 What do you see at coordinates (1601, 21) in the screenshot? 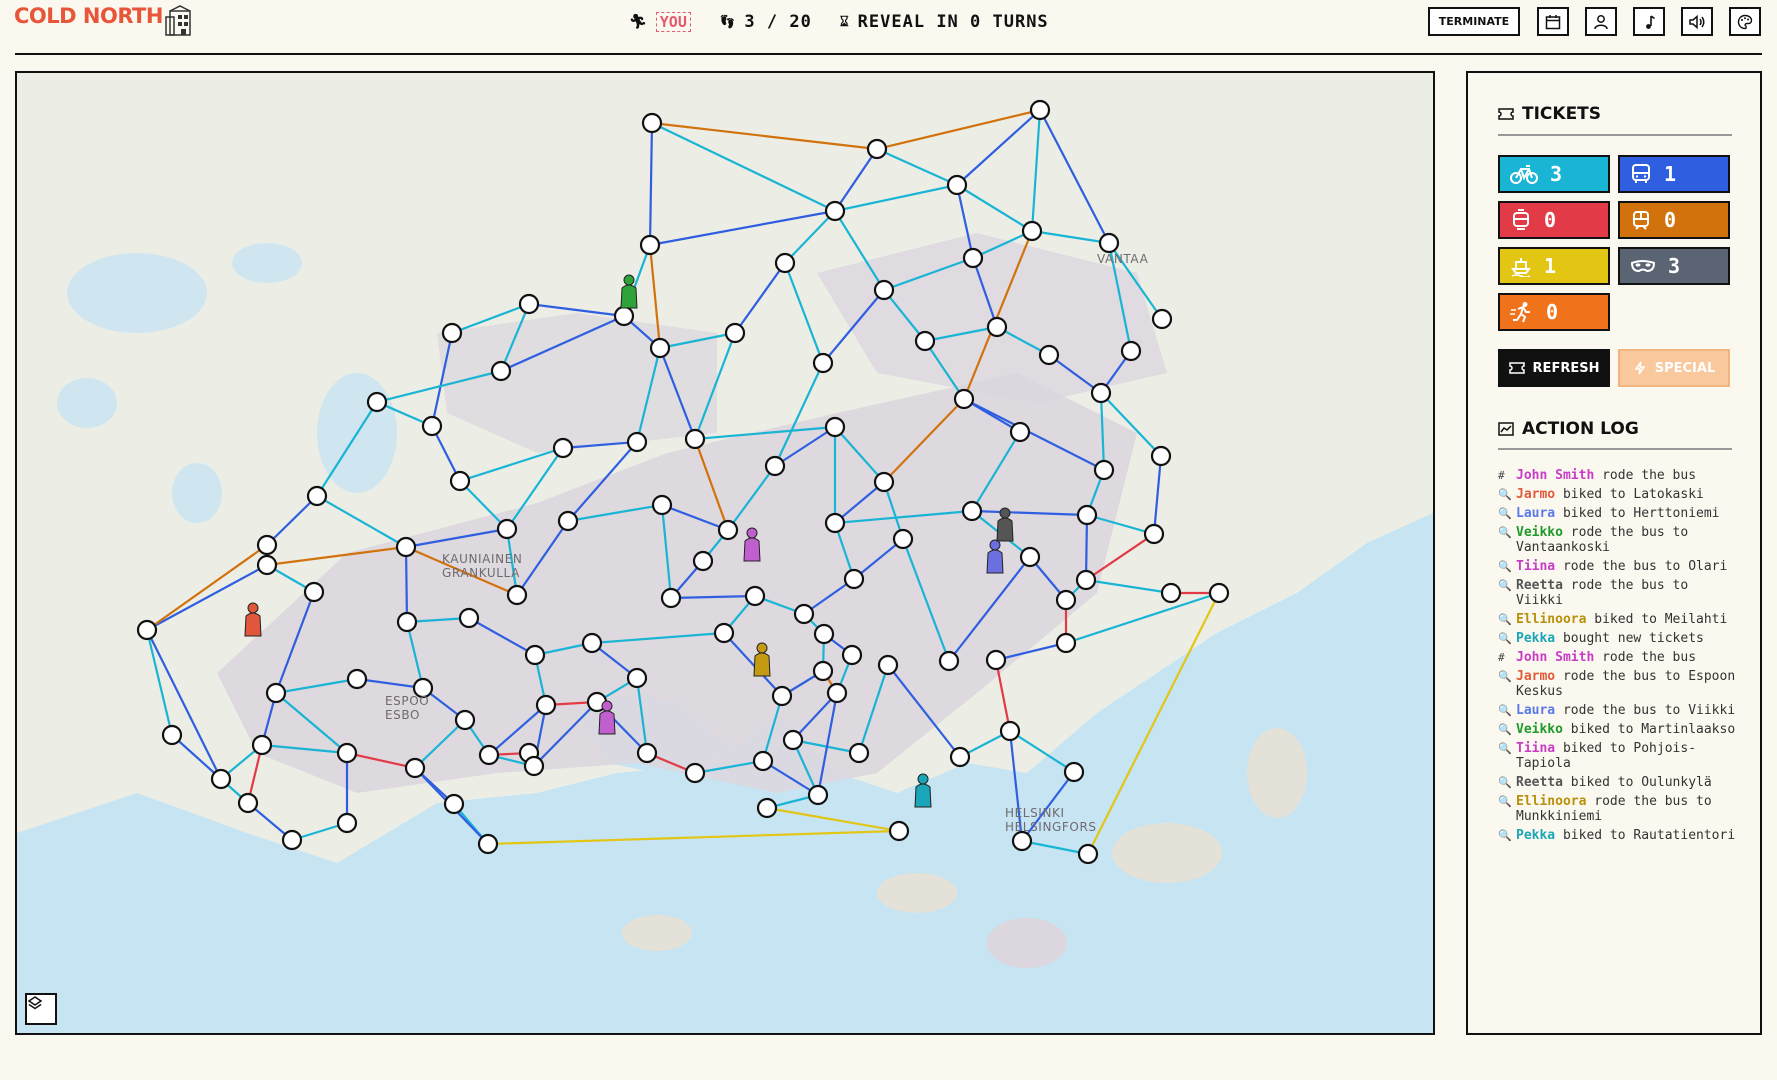
I see `profile-button` at bounding box center [1601, 21].